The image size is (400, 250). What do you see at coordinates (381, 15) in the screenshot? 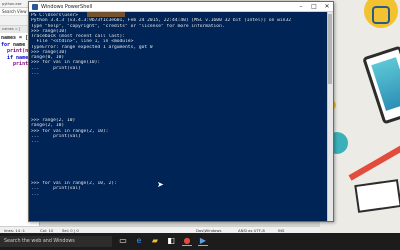
I see `wallpaper-tool-icon` at bounding box center [381, 15].